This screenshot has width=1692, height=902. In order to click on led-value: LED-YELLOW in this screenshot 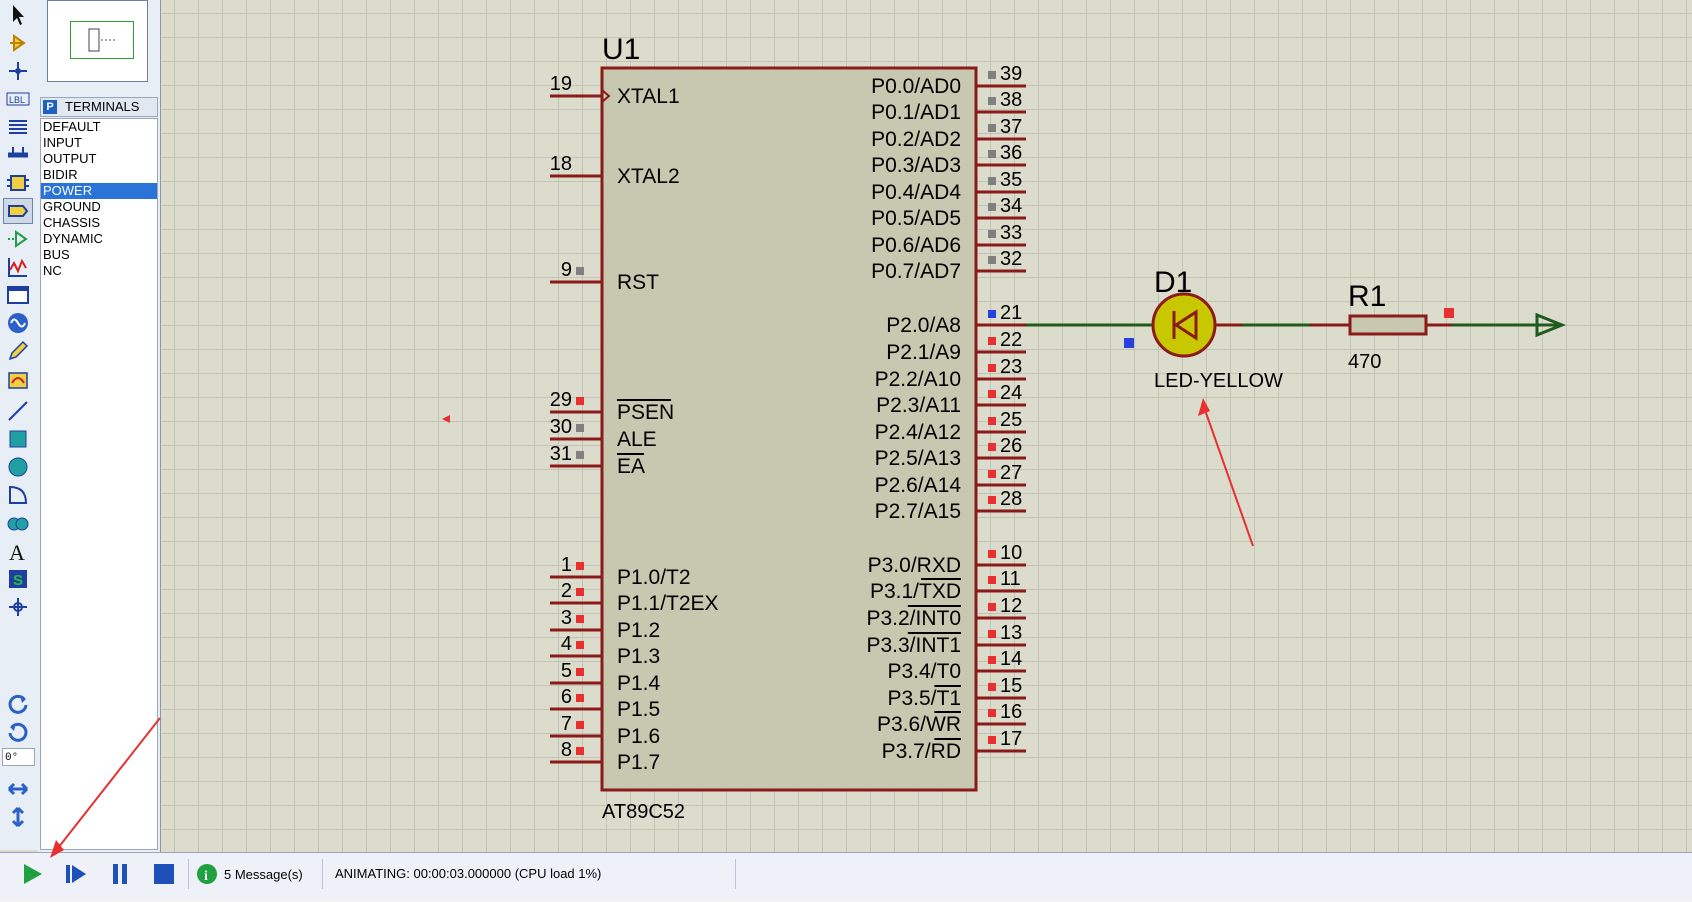, I will do `click(1218, 381)`.